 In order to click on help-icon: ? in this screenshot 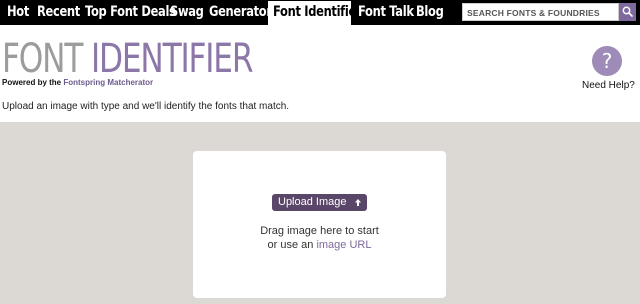, I will do `click(607, 61)`.